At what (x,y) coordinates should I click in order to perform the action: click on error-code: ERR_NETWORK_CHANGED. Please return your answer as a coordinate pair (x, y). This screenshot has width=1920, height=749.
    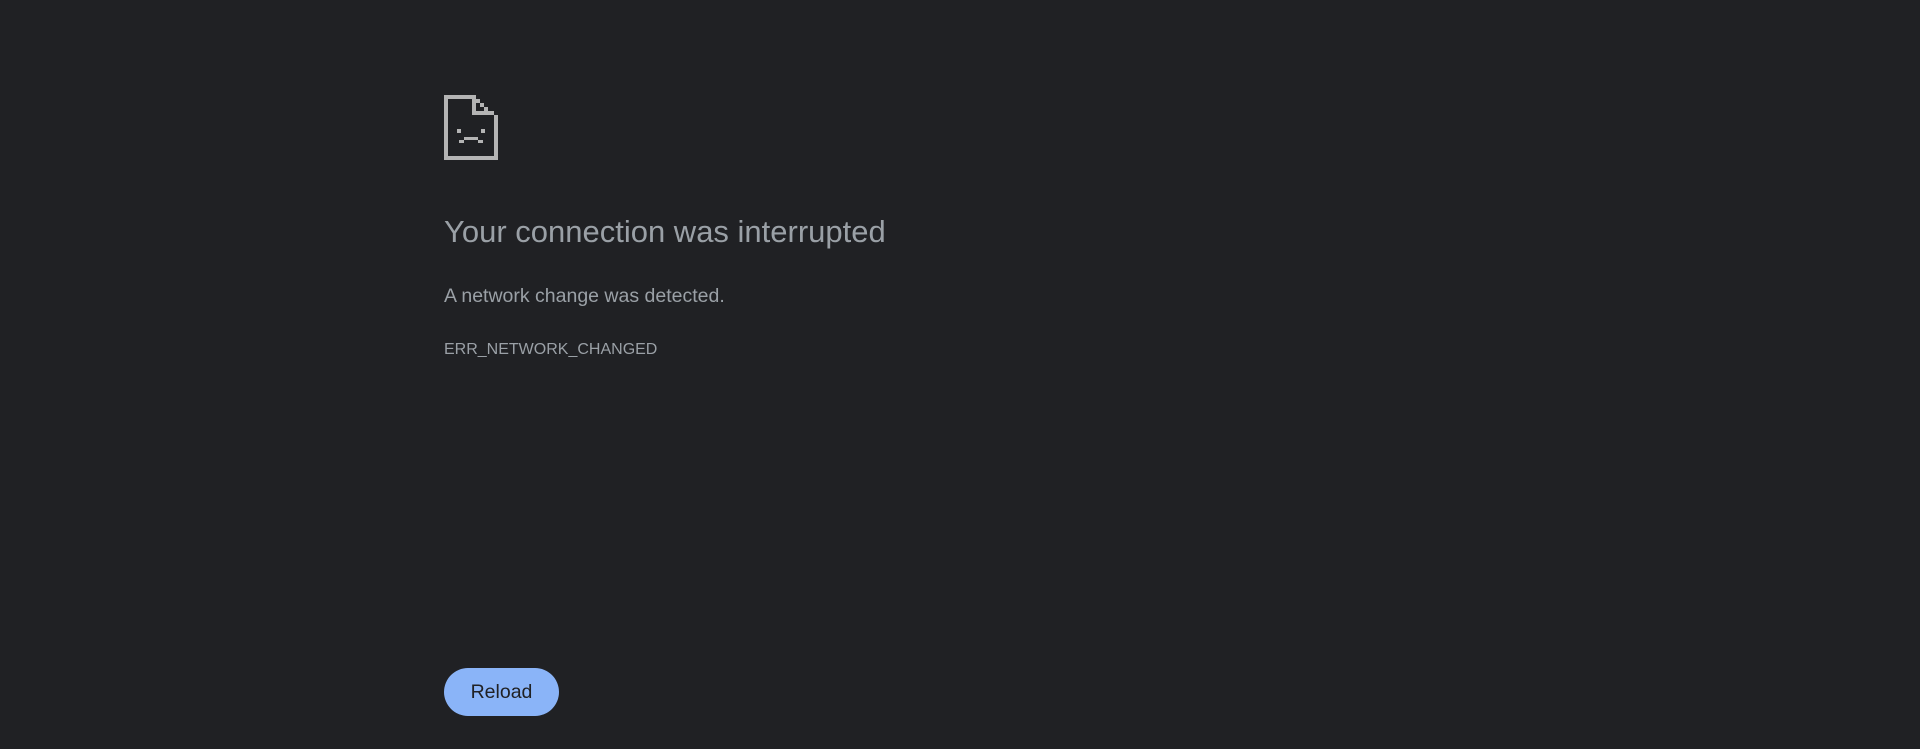
    Looking at the image, I should click on (551, 349).